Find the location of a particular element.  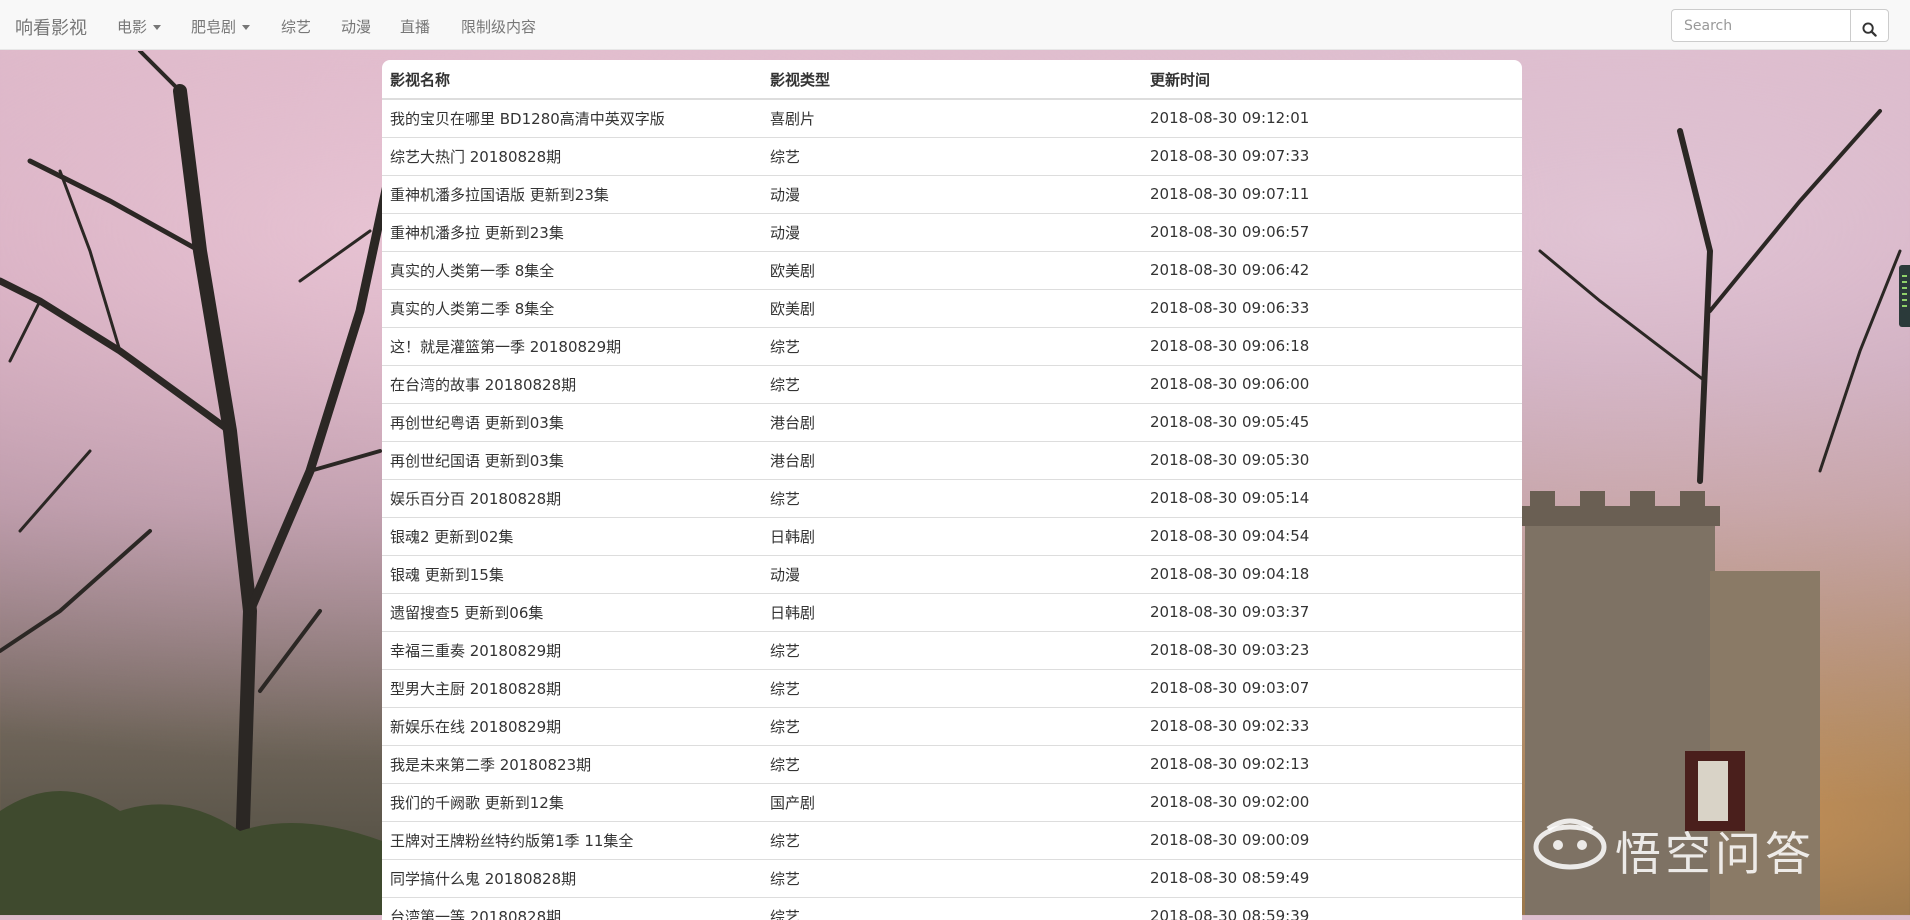

table-row: 综艺大热门 20180828期 综艺 2018-08-30 09:07:33 is located at coordinates (952, 155).